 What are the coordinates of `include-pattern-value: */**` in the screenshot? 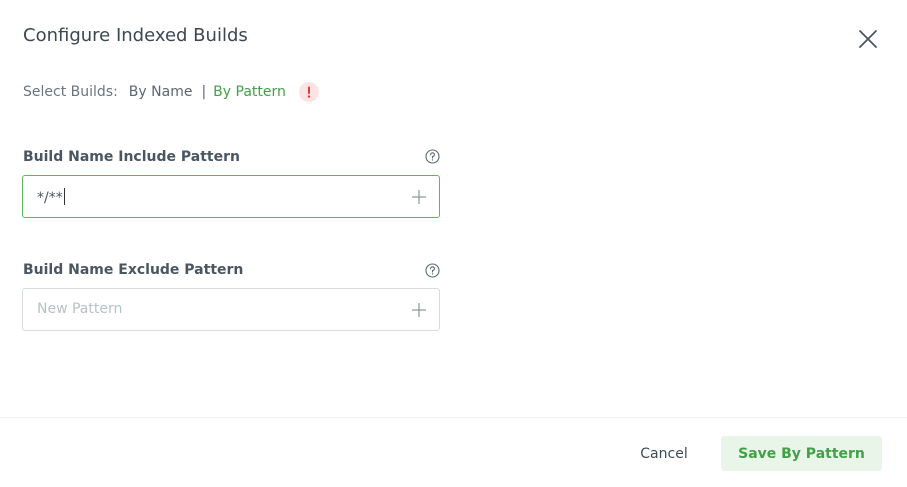 It's located at (51, 197).